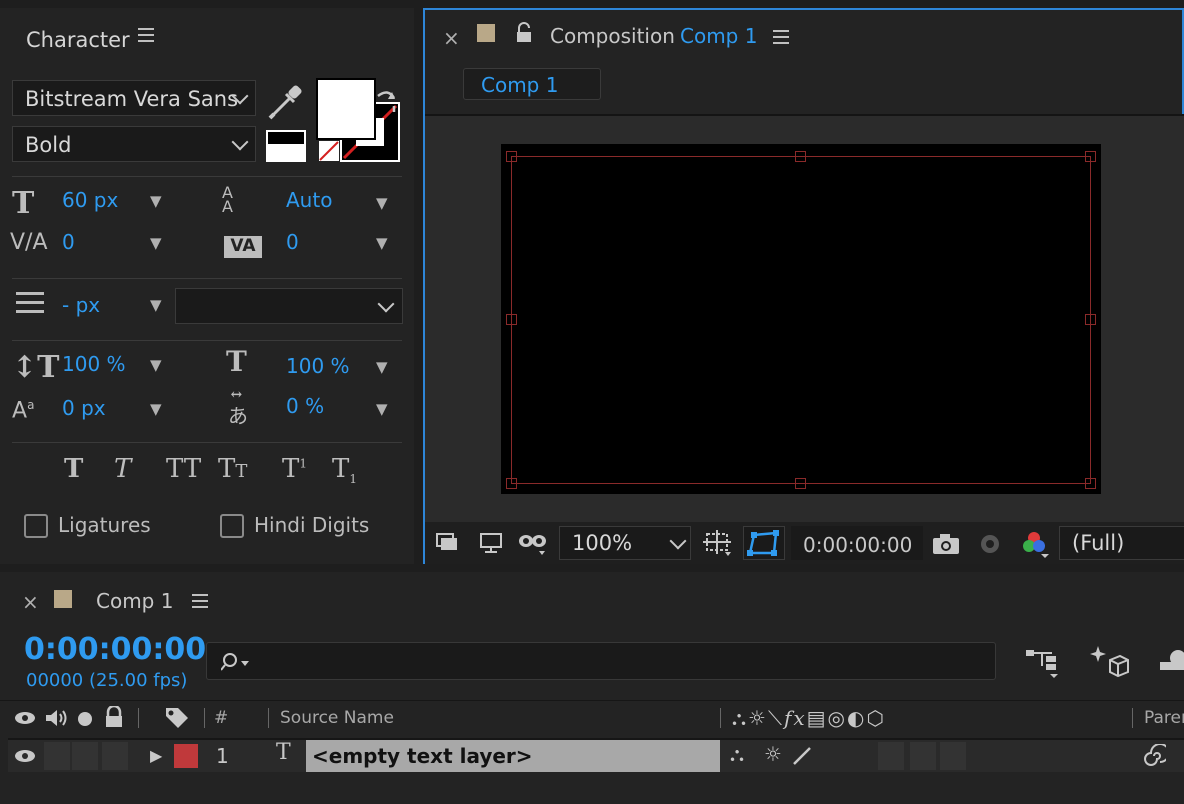  I want to click on leading-value: Auto, so click(309, 200).